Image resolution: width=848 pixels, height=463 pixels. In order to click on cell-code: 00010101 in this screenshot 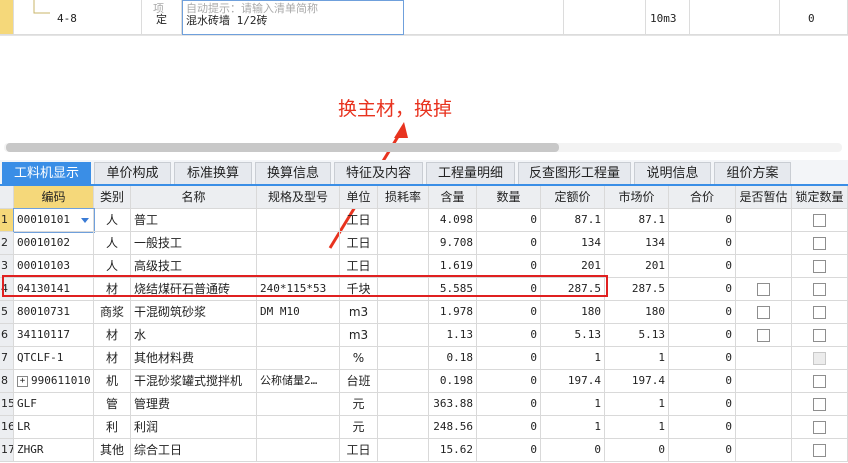, I will do `click(54, 220)`.